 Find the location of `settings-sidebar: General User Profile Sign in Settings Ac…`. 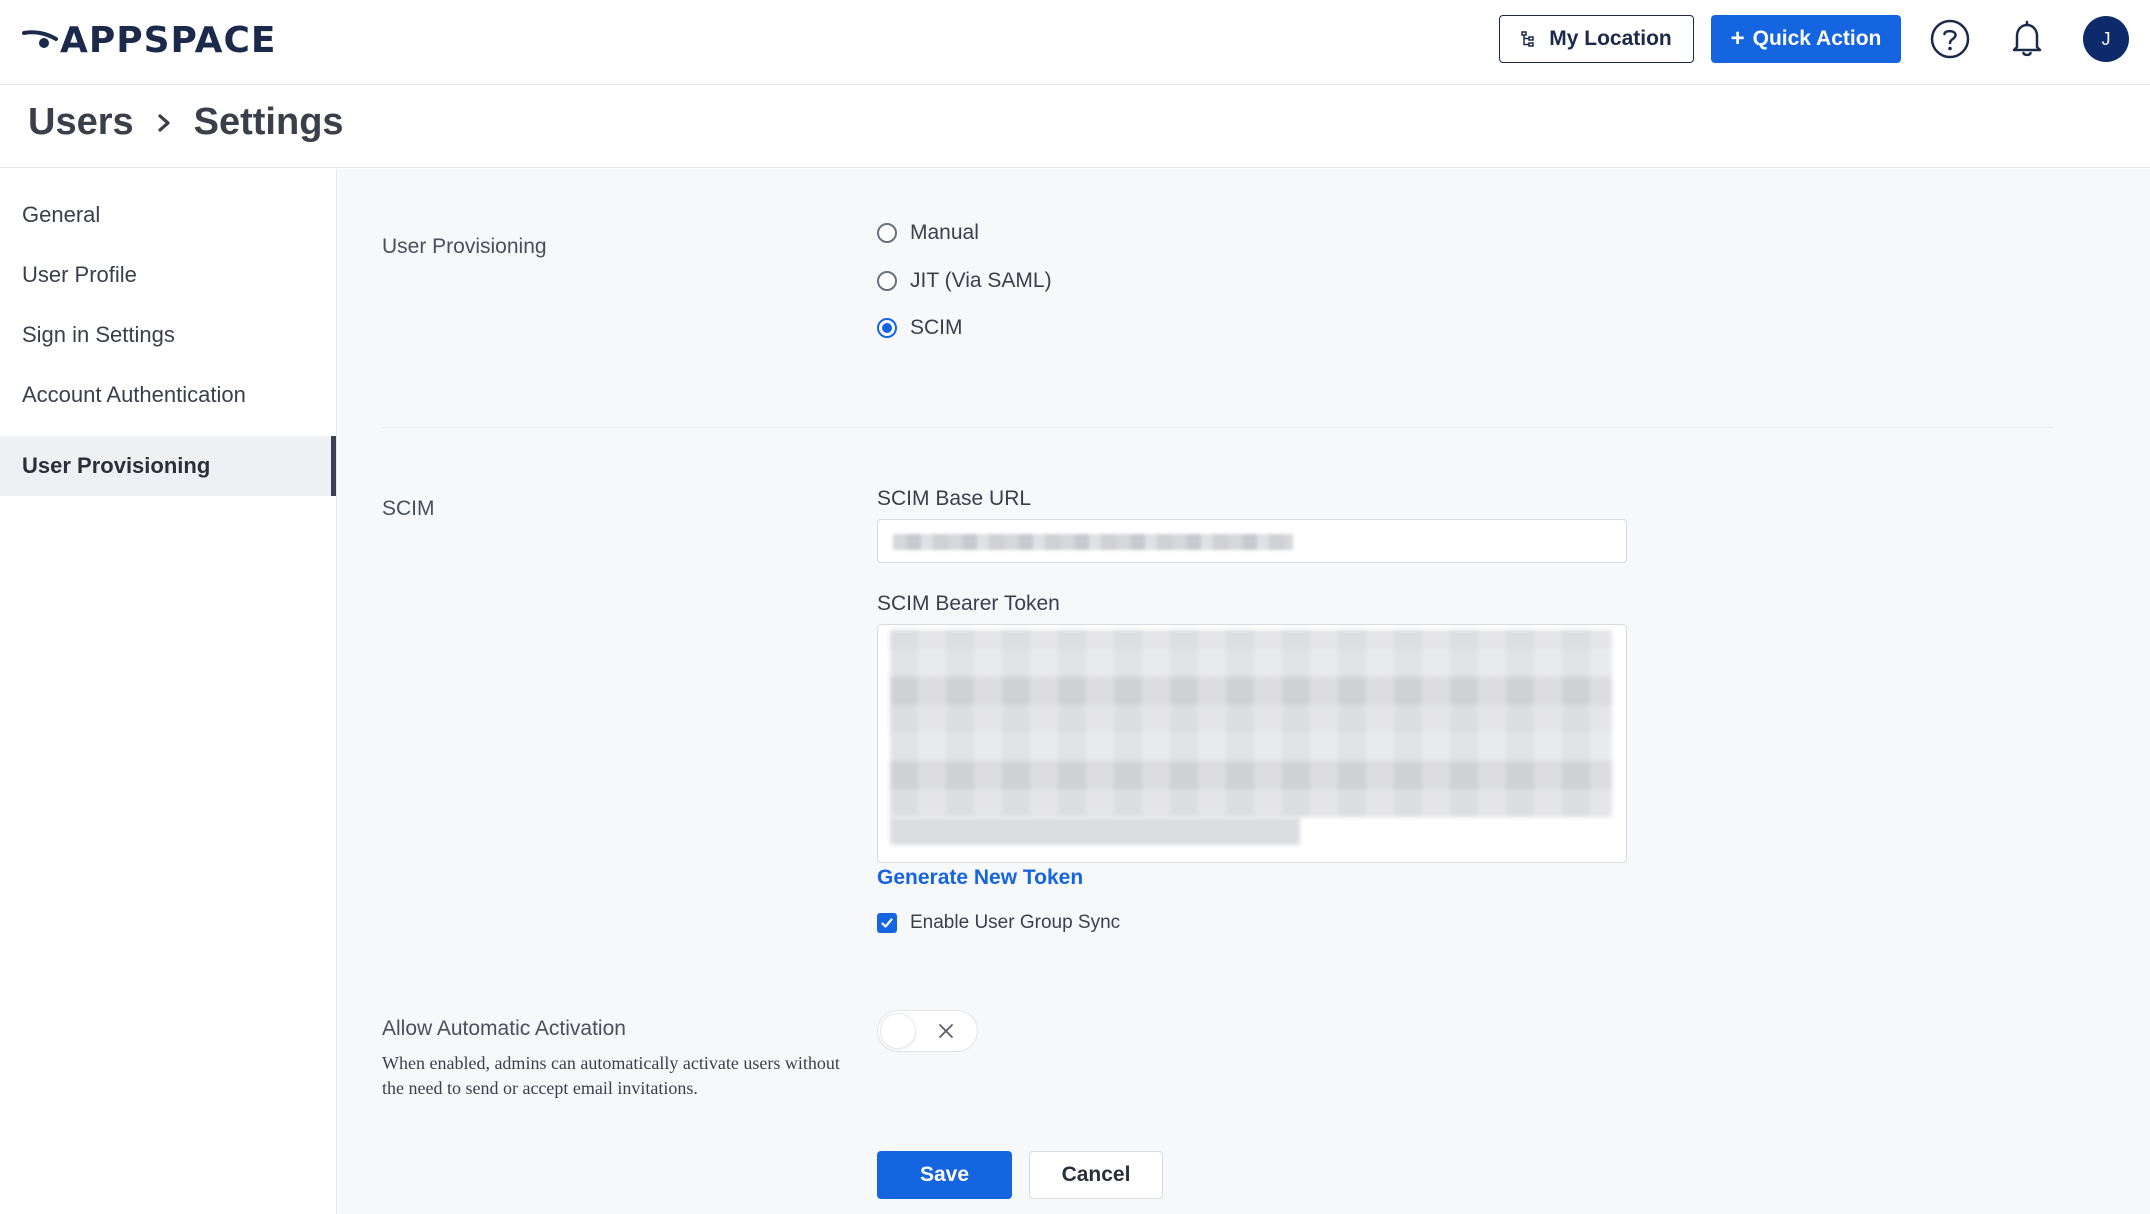

settings-sidebar: General User Profile Sign in Settings Ac… is located at coordinates (168, 691).